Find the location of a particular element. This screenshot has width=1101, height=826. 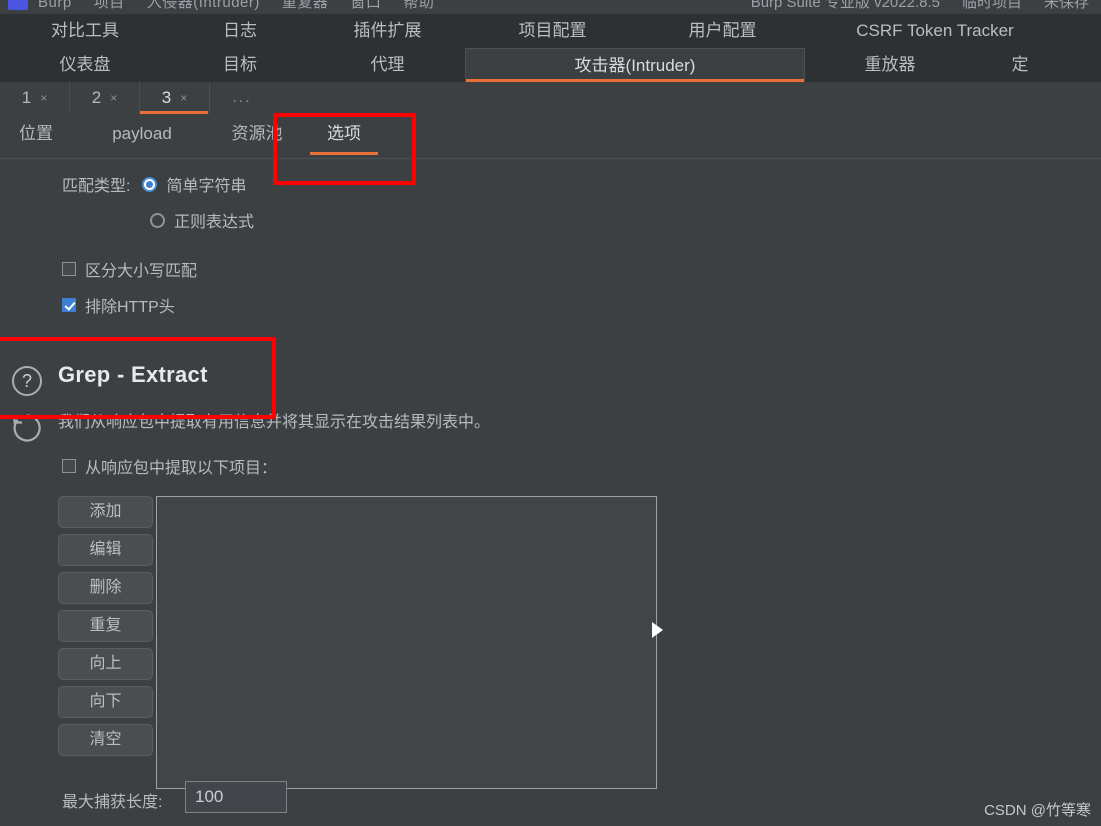

delete-button: 删除 is located at coordinates (105, 588).